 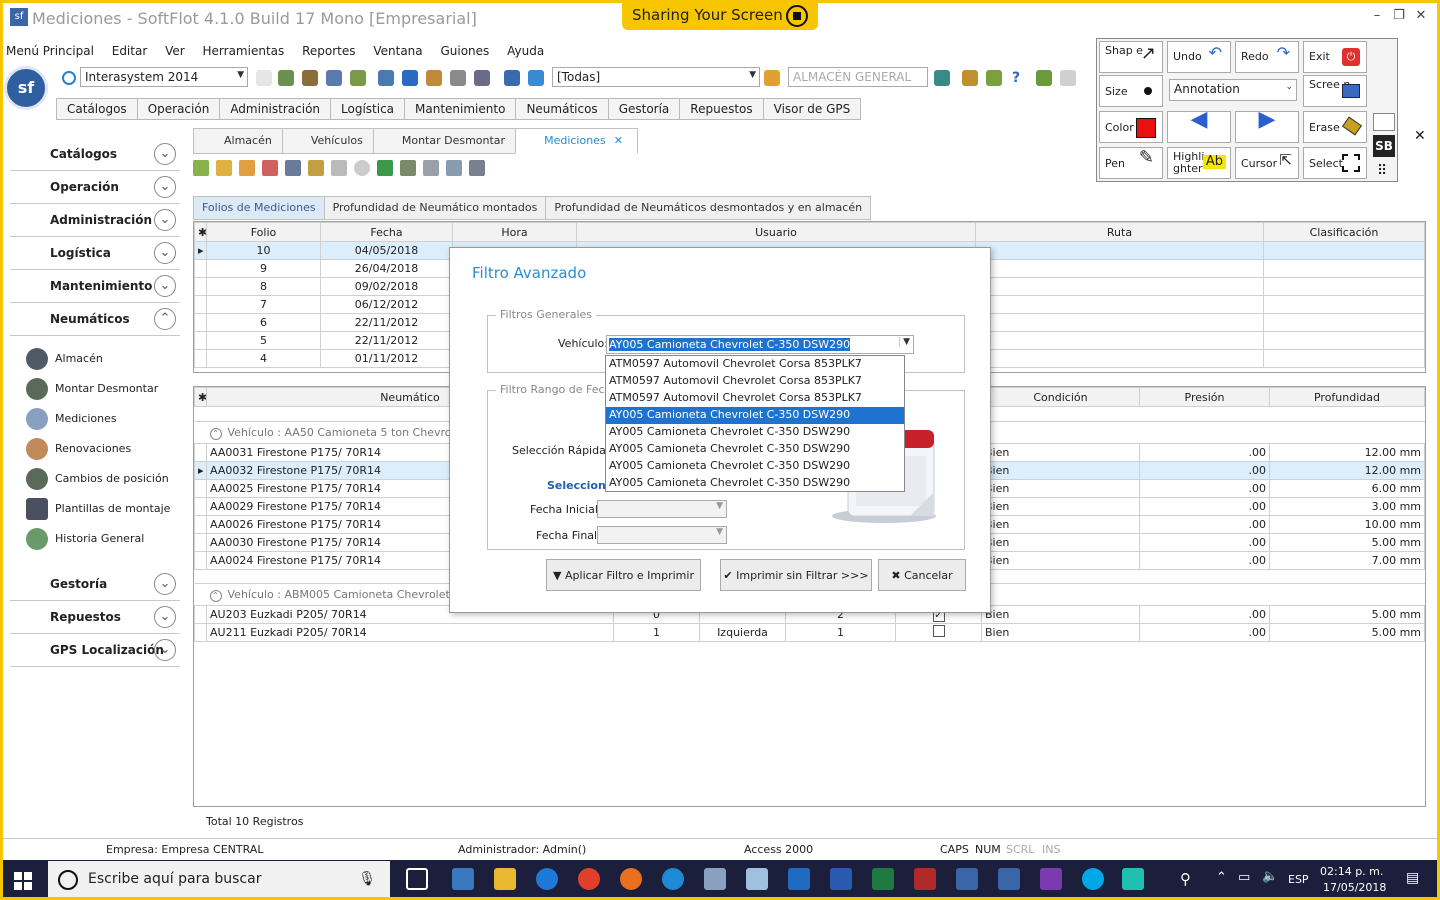 I want to click on warehouse-input: ALMACÉN GENERAL, so click(x=858, y=77).